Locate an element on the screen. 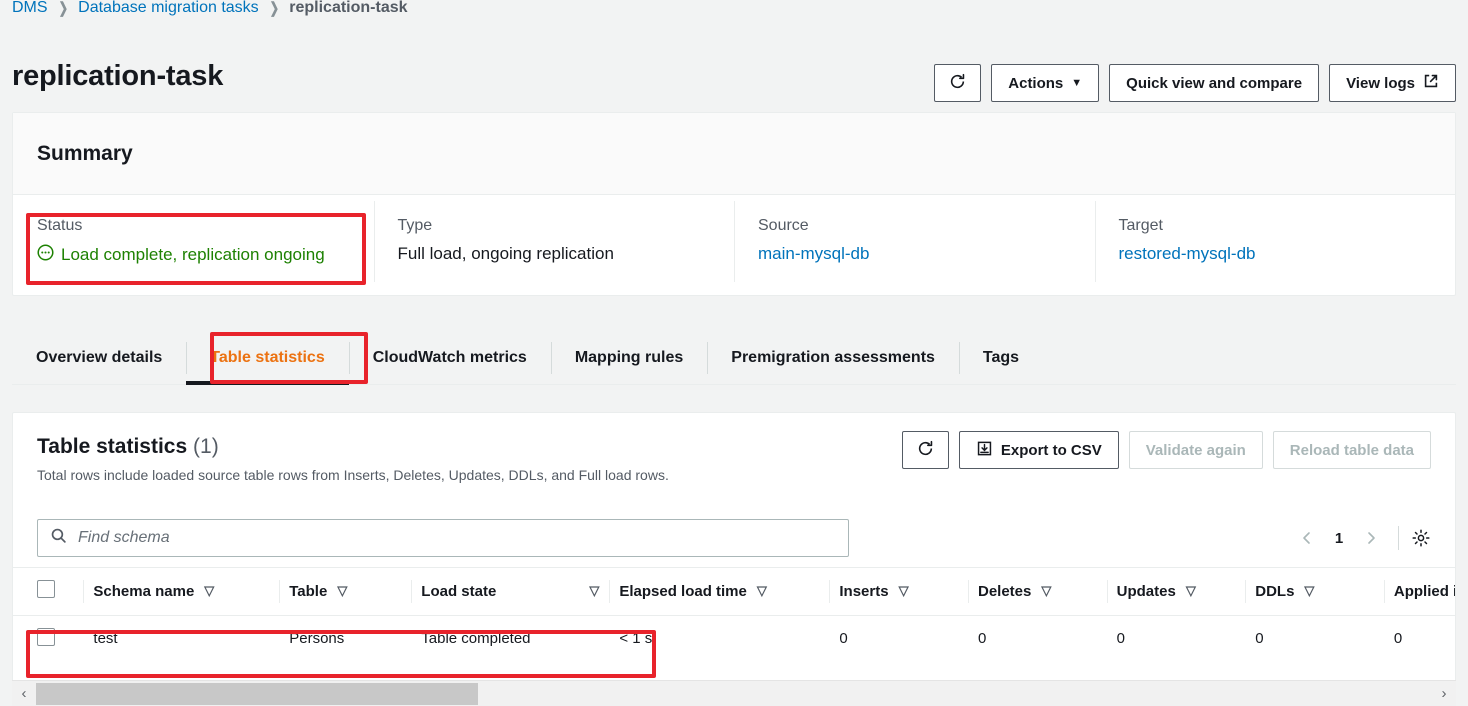 The image size is (1468, 706). reload-table-data-label: Reload table data is located at coordinates (1351, 450).